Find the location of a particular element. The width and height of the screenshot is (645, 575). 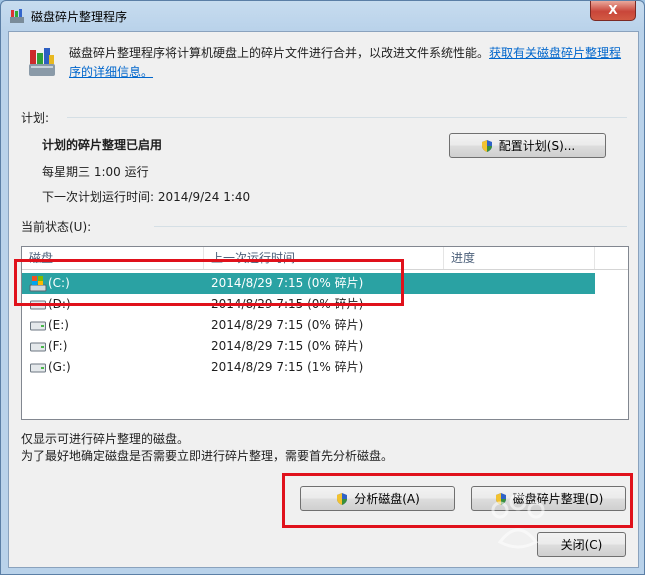

disk-name: (C:) is located at coordinates (59, 283).